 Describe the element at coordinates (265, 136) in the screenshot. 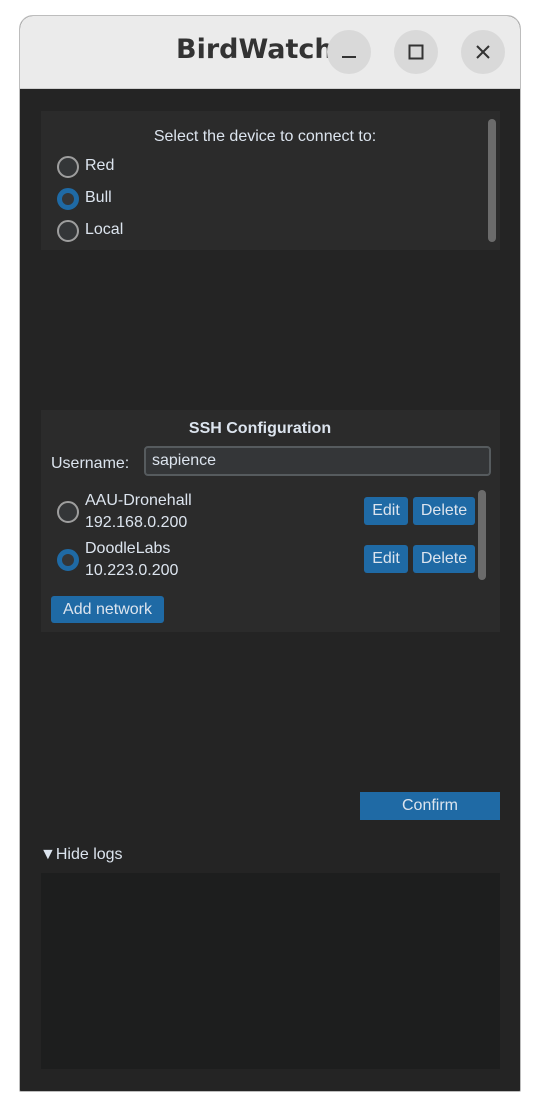

I see `device-heading: Select the device to connect to:` at that location.